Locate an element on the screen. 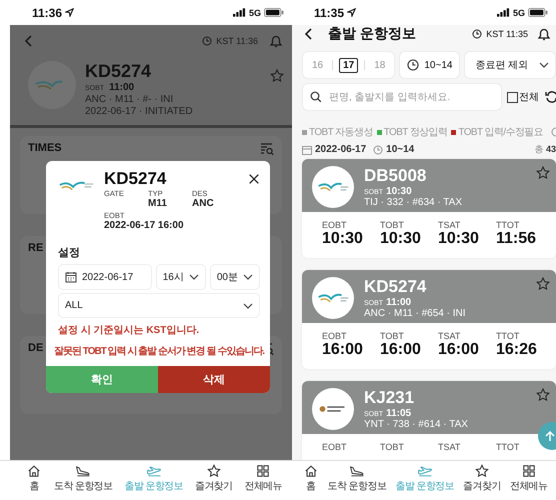 This screenshot has height=500, width=556. time-label: TSAT is located at coordinates (450, 336).